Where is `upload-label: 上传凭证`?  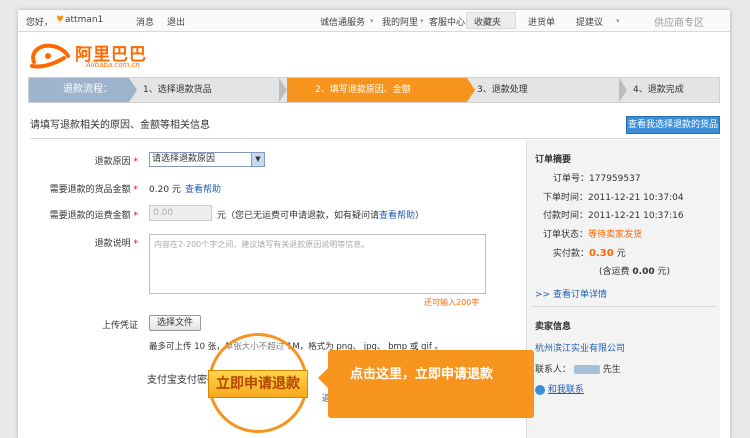
upload-label: 上传凭证 is located at coordinates (119, 326).